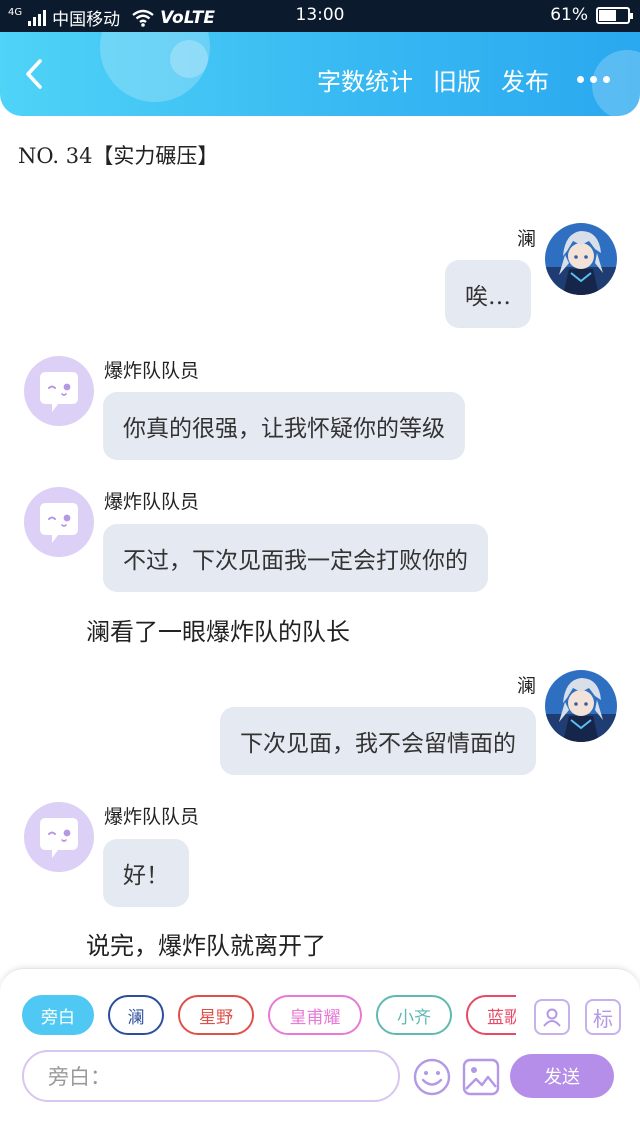  Describe the element at coordinates (491, 1015) in the screenshot. I see `role-chip: 蓝歌` at that location.